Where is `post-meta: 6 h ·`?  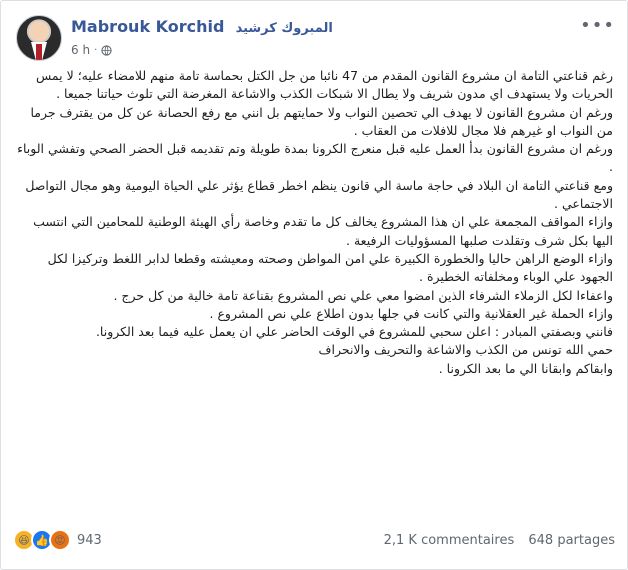
post-meta: 6 h · is located at coordinates (91, 50).